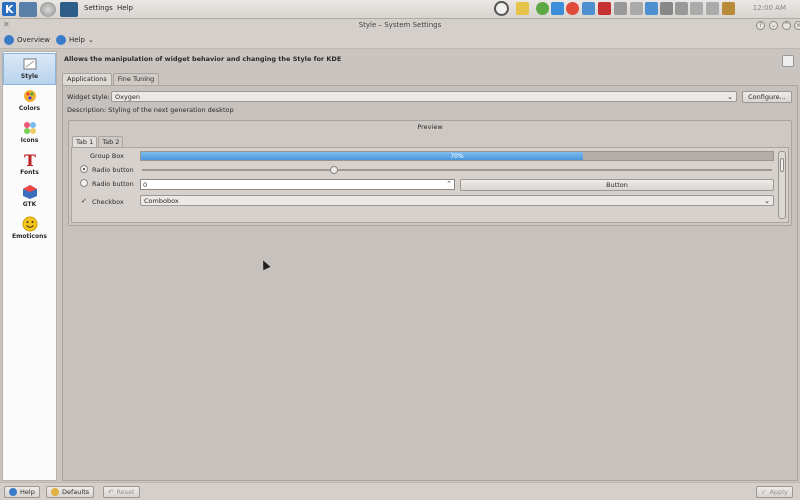 Image resolution: width=800 pixels, height=500 pixels. What do you see at coordinates (55, 492) in the screenshot?
I see `defaults-icon` at bounding box center [55, 492].